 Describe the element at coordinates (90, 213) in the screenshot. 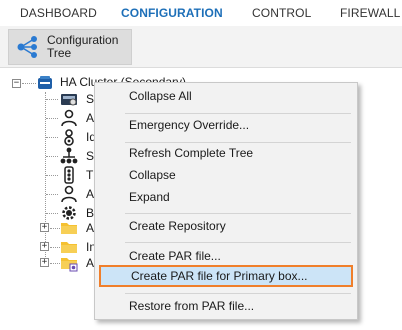

I see `tree-item-label: B` at that location.